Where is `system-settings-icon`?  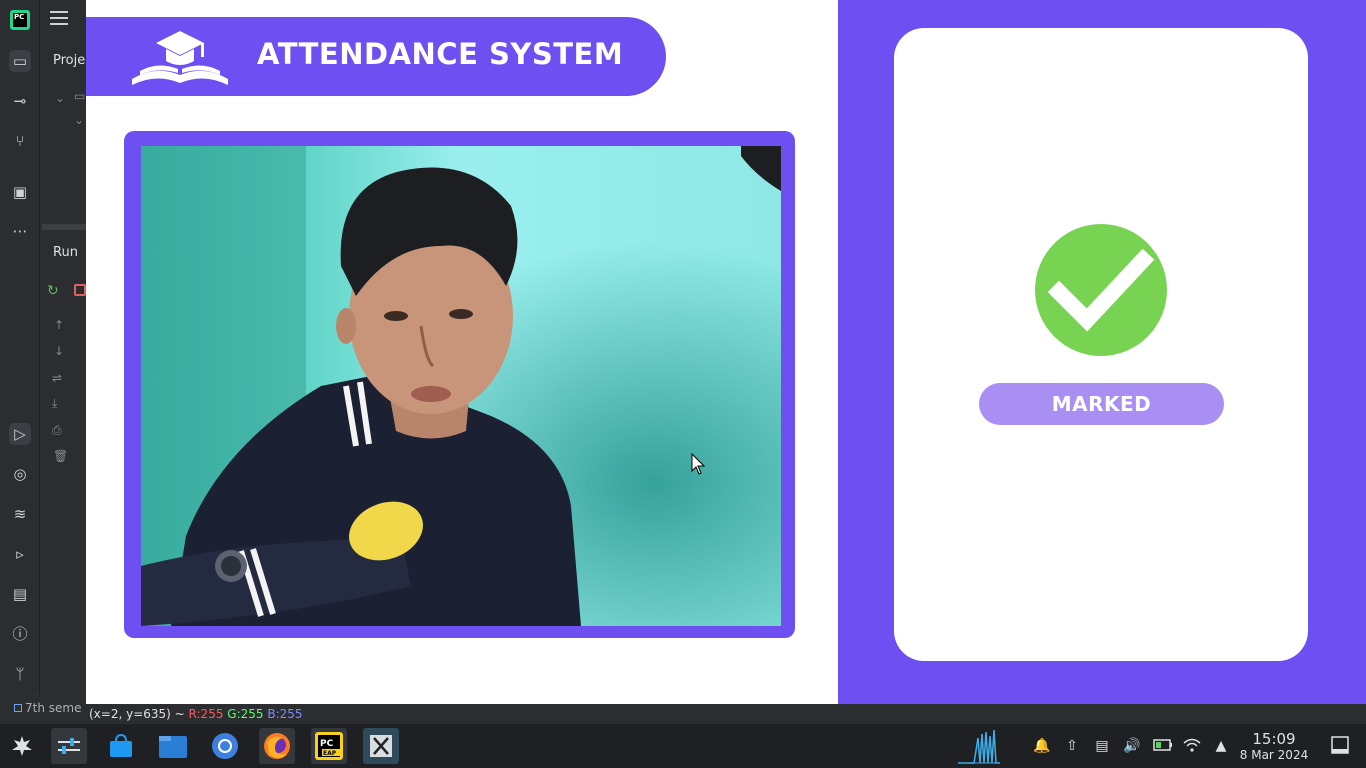 system-settings-icon is located at coordinates (69, 746).